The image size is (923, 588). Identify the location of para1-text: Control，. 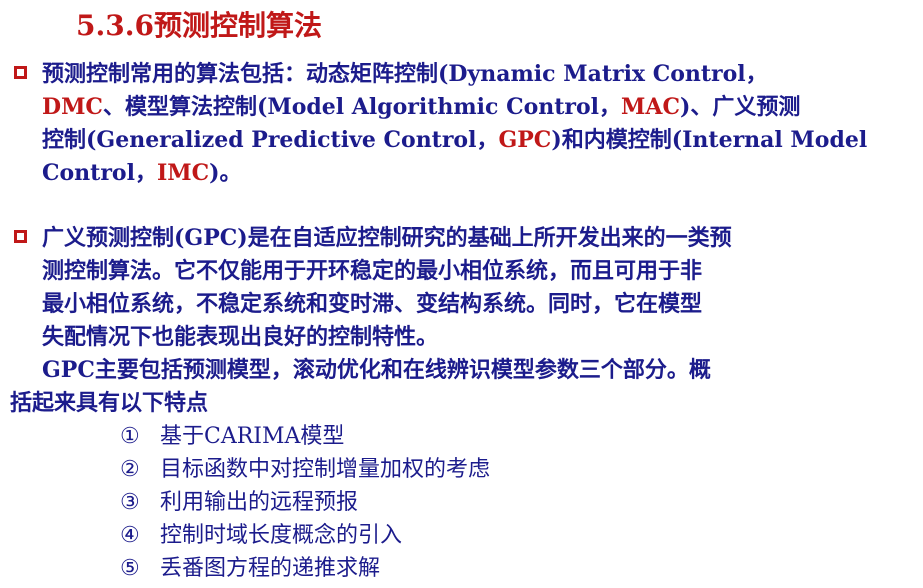
(99, 173).